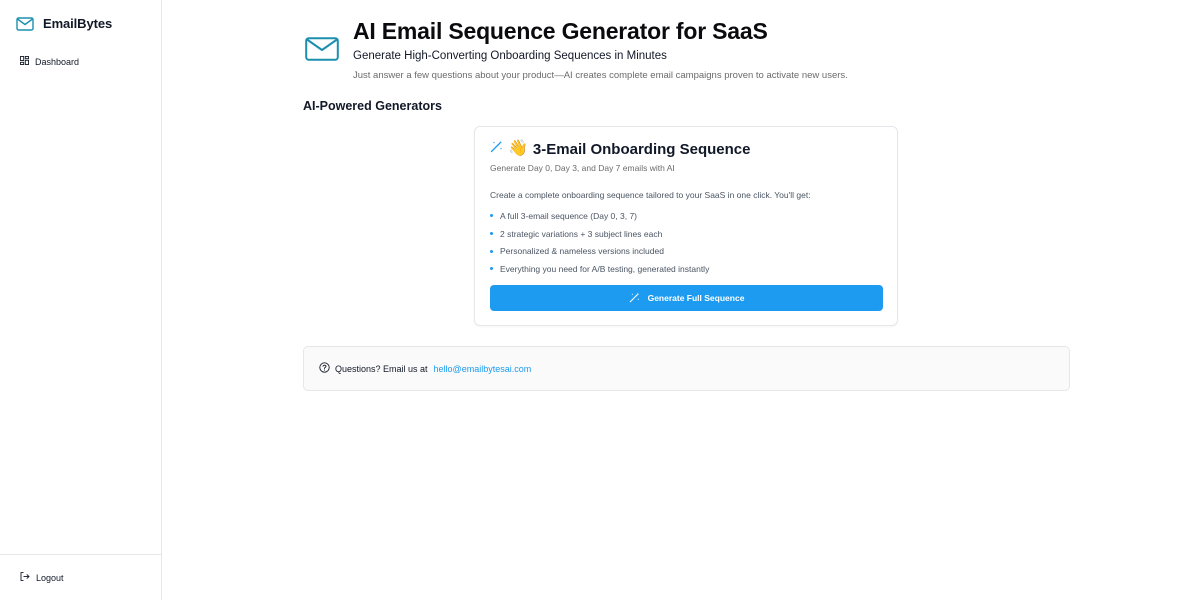 Image resolution: width=1200 pixels, height=600 pixels. I want to click on button-label: Generate Full Sequence, so click(696, 298).